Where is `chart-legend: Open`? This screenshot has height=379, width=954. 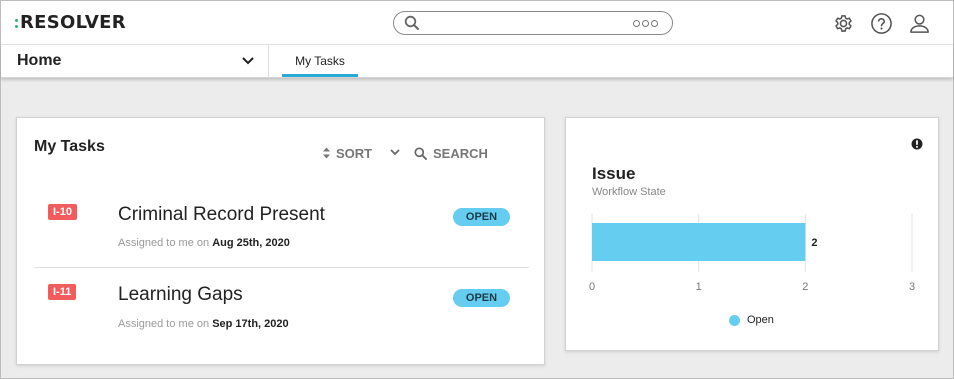
chart-legend: Open is located at coordinates (751, 320).